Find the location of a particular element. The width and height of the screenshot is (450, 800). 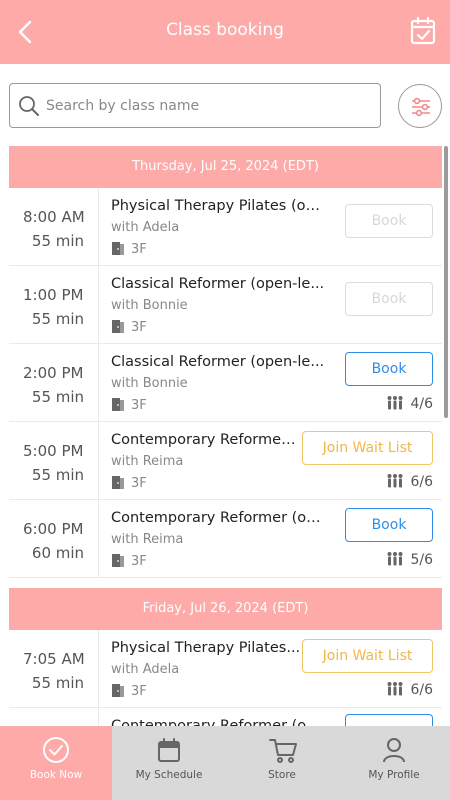

page-title: Class booking is located at coordinates (225, 30).